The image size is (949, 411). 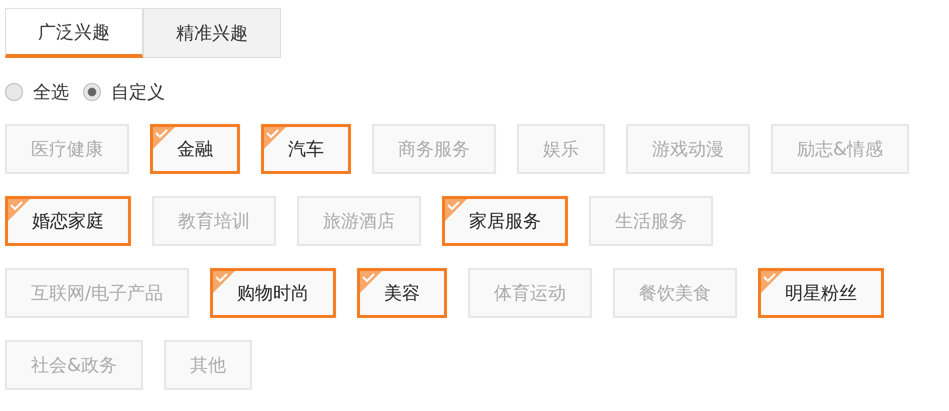 I want to click on interest-tag: 游戏动漫, so click(x=688, y=149).